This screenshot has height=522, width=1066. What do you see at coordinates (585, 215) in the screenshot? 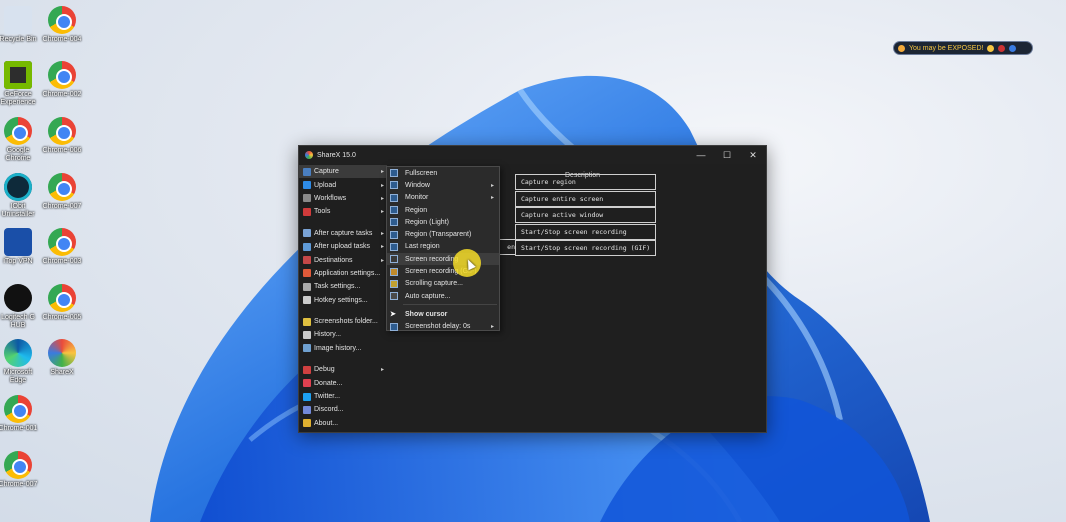
I see `hotkey-row: Capture active window` at bounding box center [585, 215].